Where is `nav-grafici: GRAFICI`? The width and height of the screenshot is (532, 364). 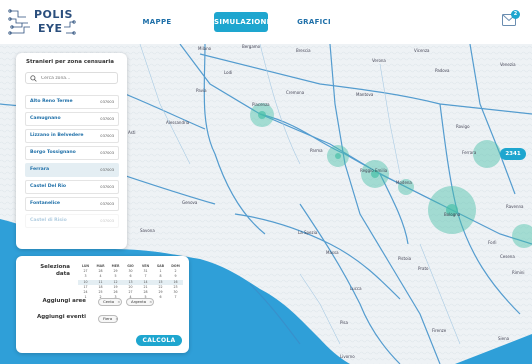
nav-grafici: GRAFICI is located at coordinates (314, 22).